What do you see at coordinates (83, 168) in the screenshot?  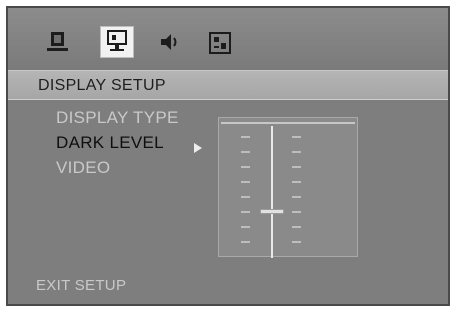 I see `menu-item-video: VIDEO` at bounding box center [83, 168].